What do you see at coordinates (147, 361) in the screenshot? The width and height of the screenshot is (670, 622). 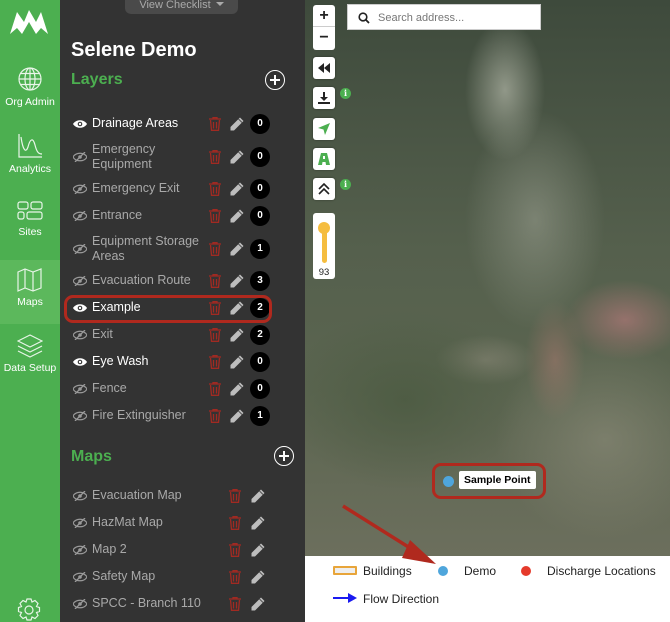 I see `layer-name: Eye Wash` at bounding box center [147, 361].